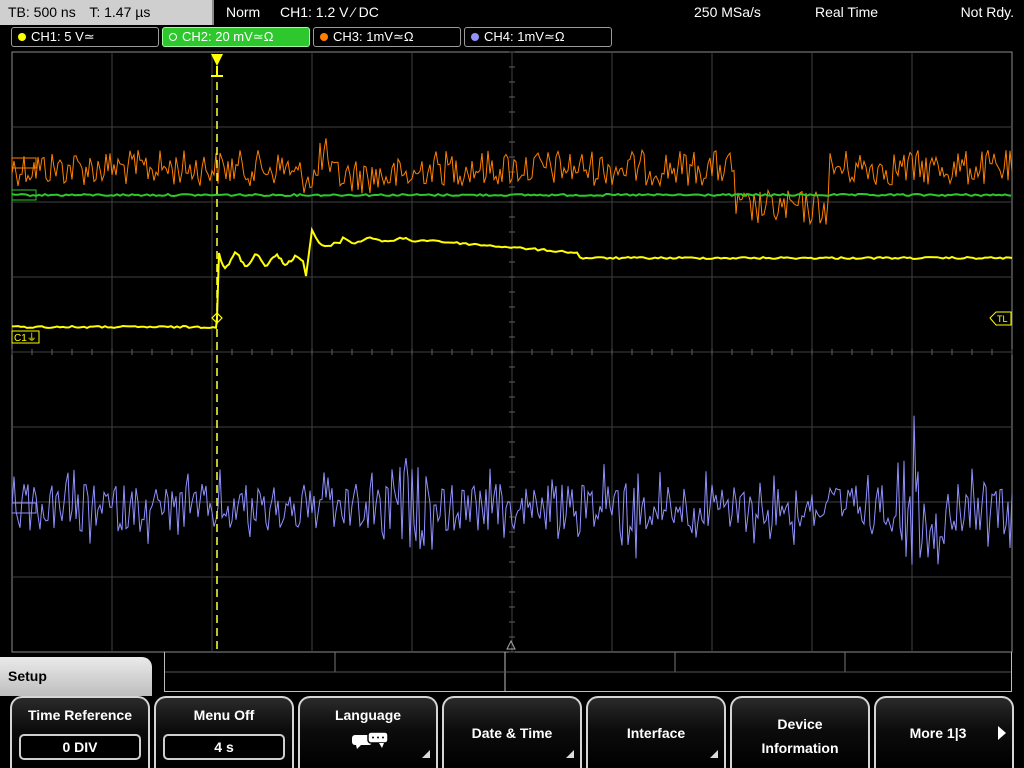 The image size is (1024, 768). I want to click on channel-3-tab: CH3: 1mV≃Ω, so click(387, 37).